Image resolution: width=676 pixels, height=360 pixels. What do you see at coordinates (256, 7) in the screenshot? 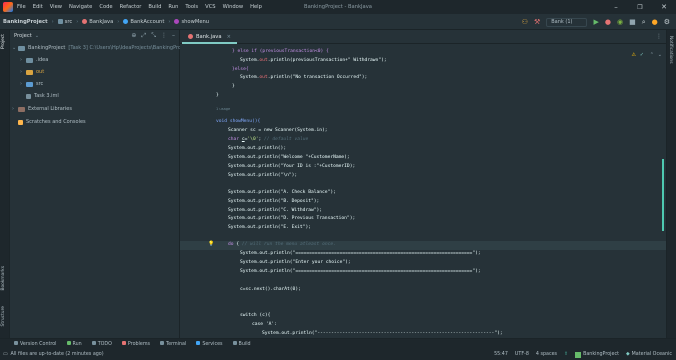
I see `menu-help: Help` at bounding box center [256, 7].